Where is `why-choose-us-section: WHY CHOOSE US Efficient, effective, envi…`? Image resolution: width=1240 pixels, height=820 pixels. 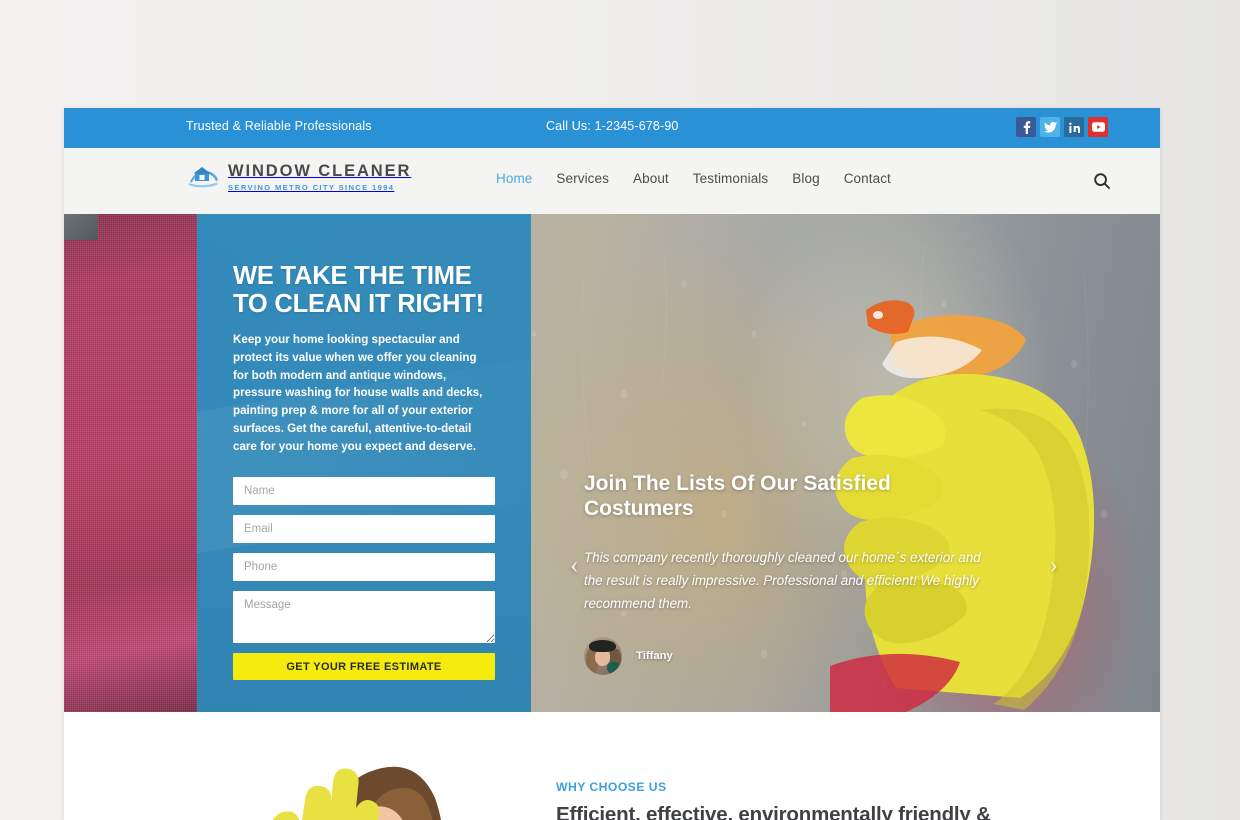 why-choose-us-section: WHY CHOOSE US Efficient, effective, envi… is located at coordinates (612, 766).